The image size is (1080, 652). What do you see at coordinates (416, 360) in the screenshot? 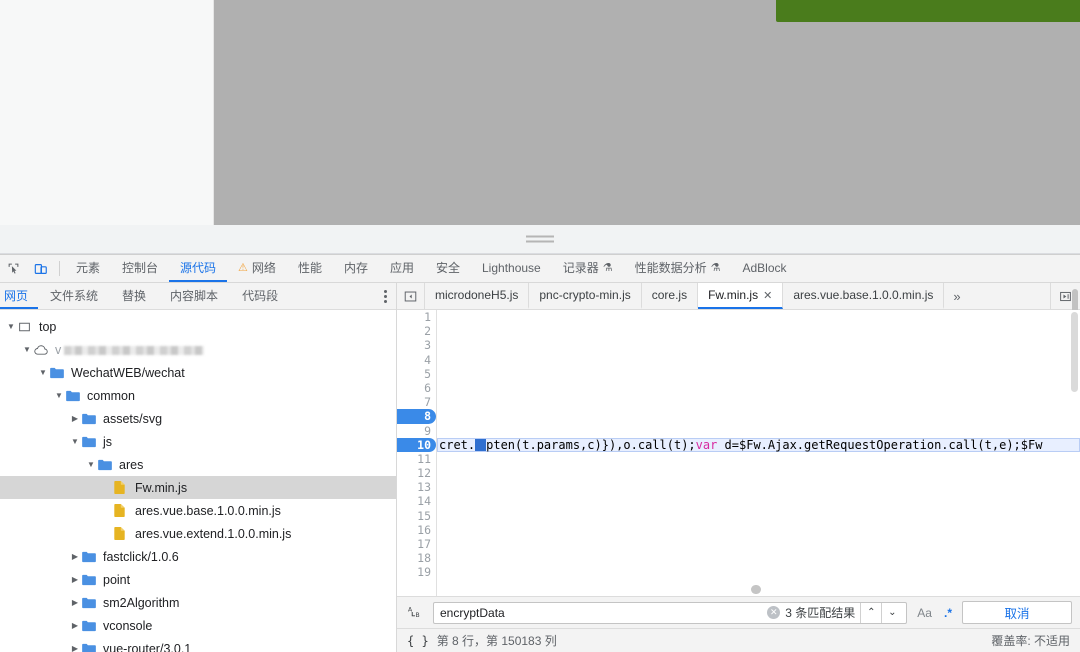
I see `line-number: 4` at bounding box center [416, 360].